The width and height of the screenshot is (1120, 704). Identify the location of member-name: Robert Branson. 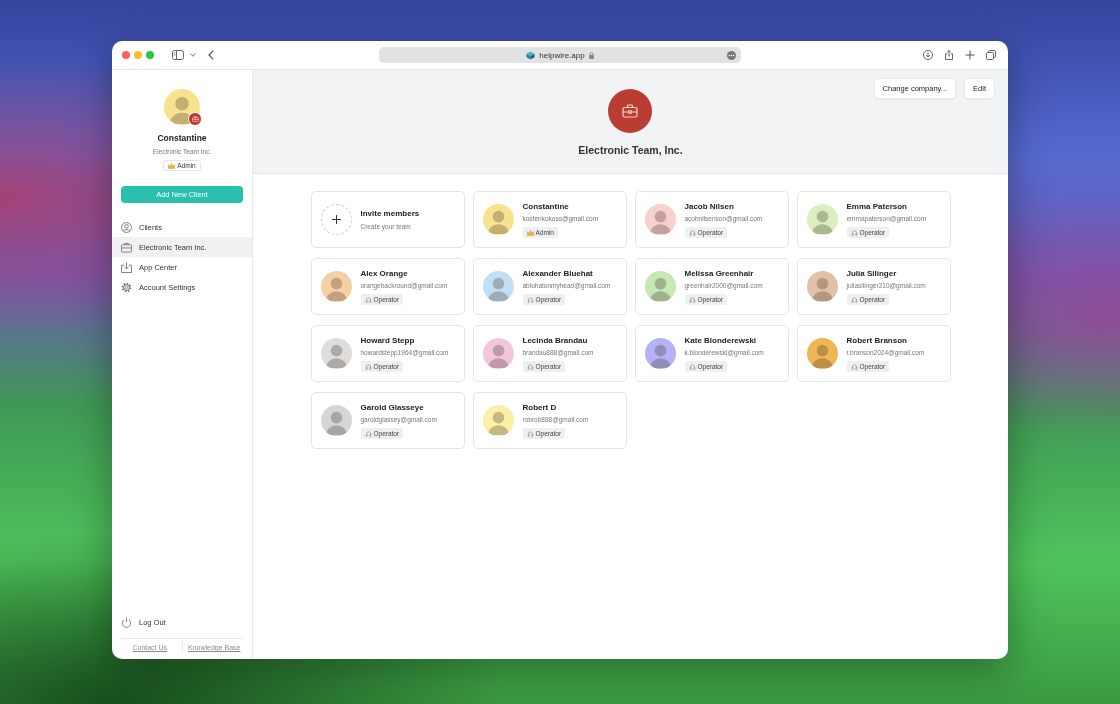
(876, 340).